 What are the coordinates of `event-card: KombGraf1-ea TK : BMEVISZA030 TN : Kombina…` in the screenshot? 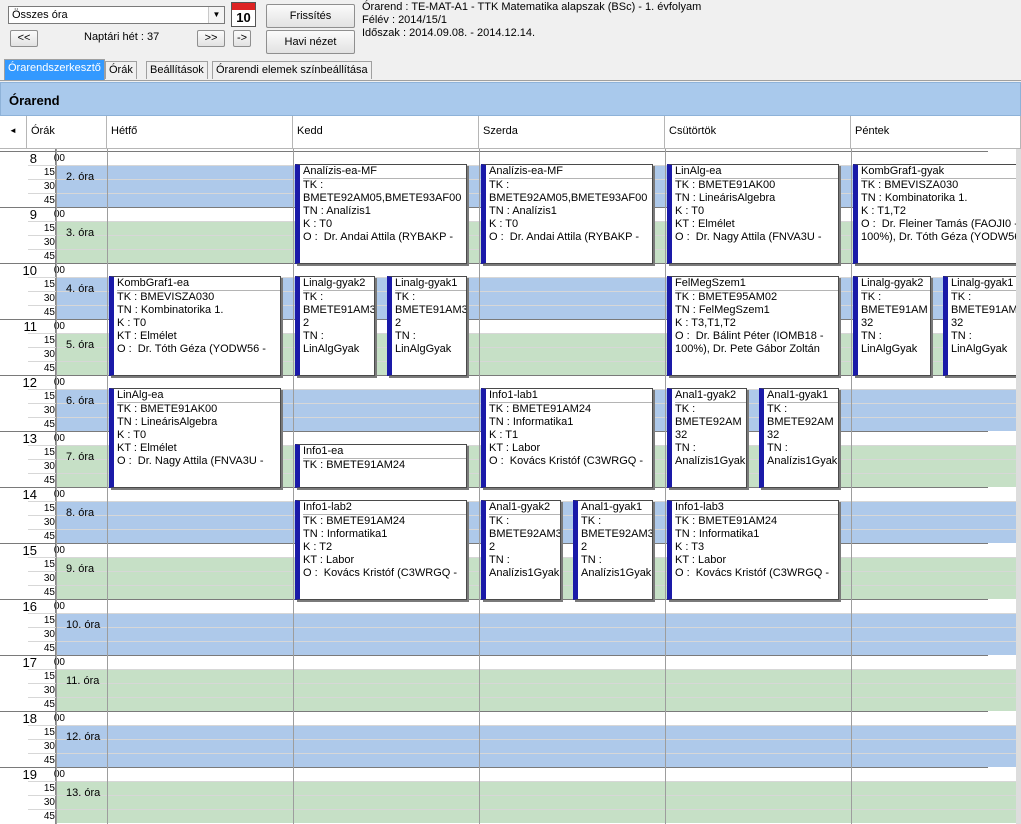 It's located at (195, 326).